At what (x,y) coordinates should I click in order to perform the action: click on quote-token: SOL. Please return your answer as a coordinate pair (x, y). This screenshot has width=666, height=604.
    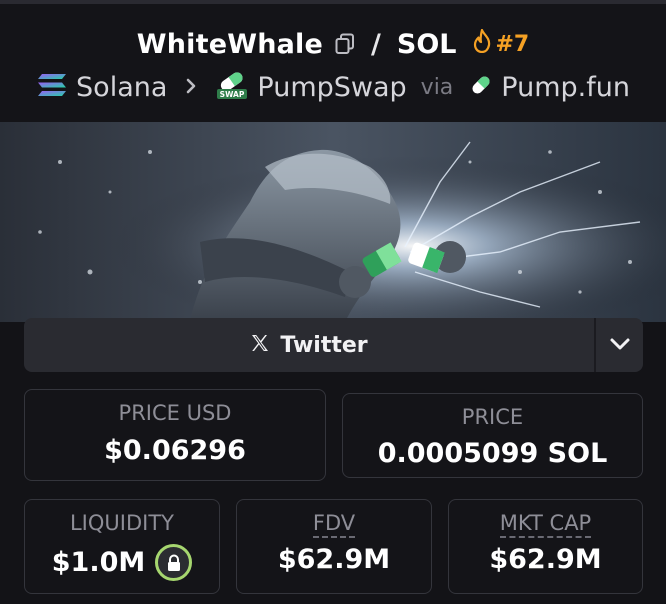
    Looking at the image, I should click on (426, 44).